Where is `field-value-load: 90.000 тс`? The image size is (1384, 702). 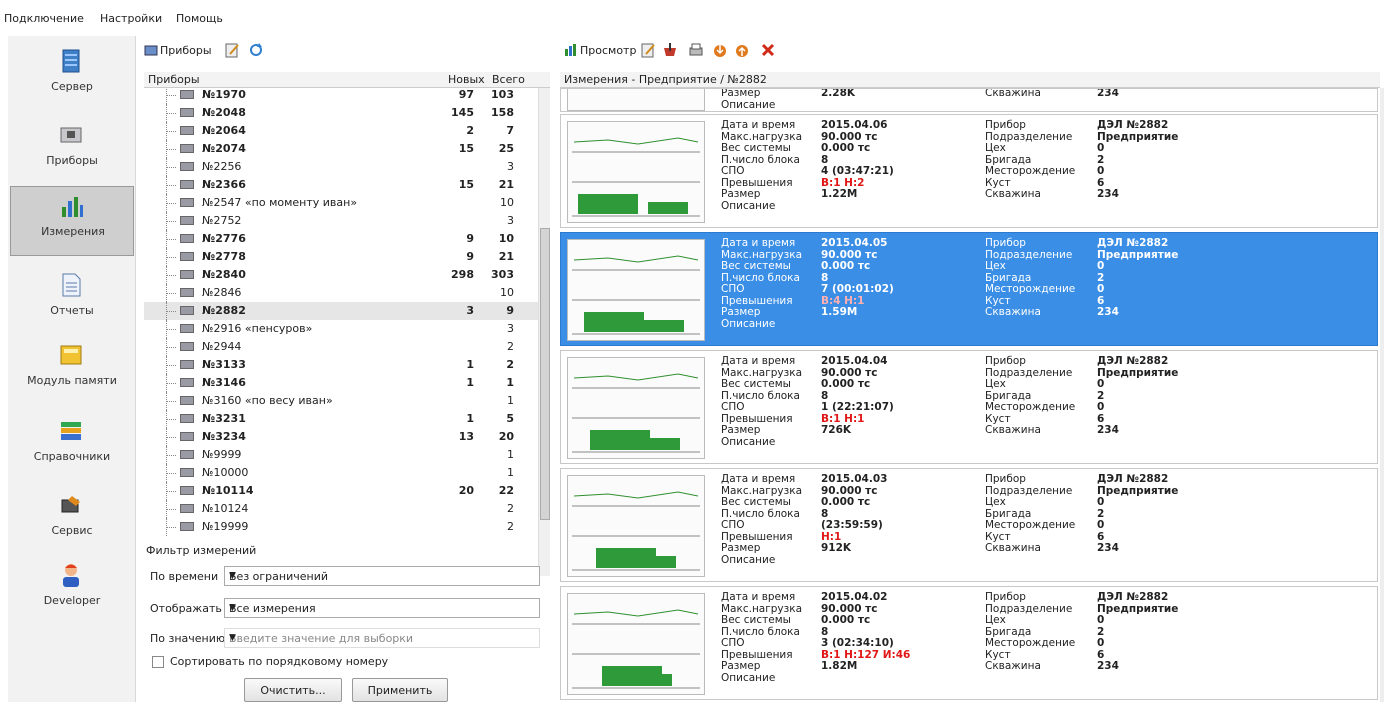 field-value-load: 90.000 тс is located at coordinates (849, 136).